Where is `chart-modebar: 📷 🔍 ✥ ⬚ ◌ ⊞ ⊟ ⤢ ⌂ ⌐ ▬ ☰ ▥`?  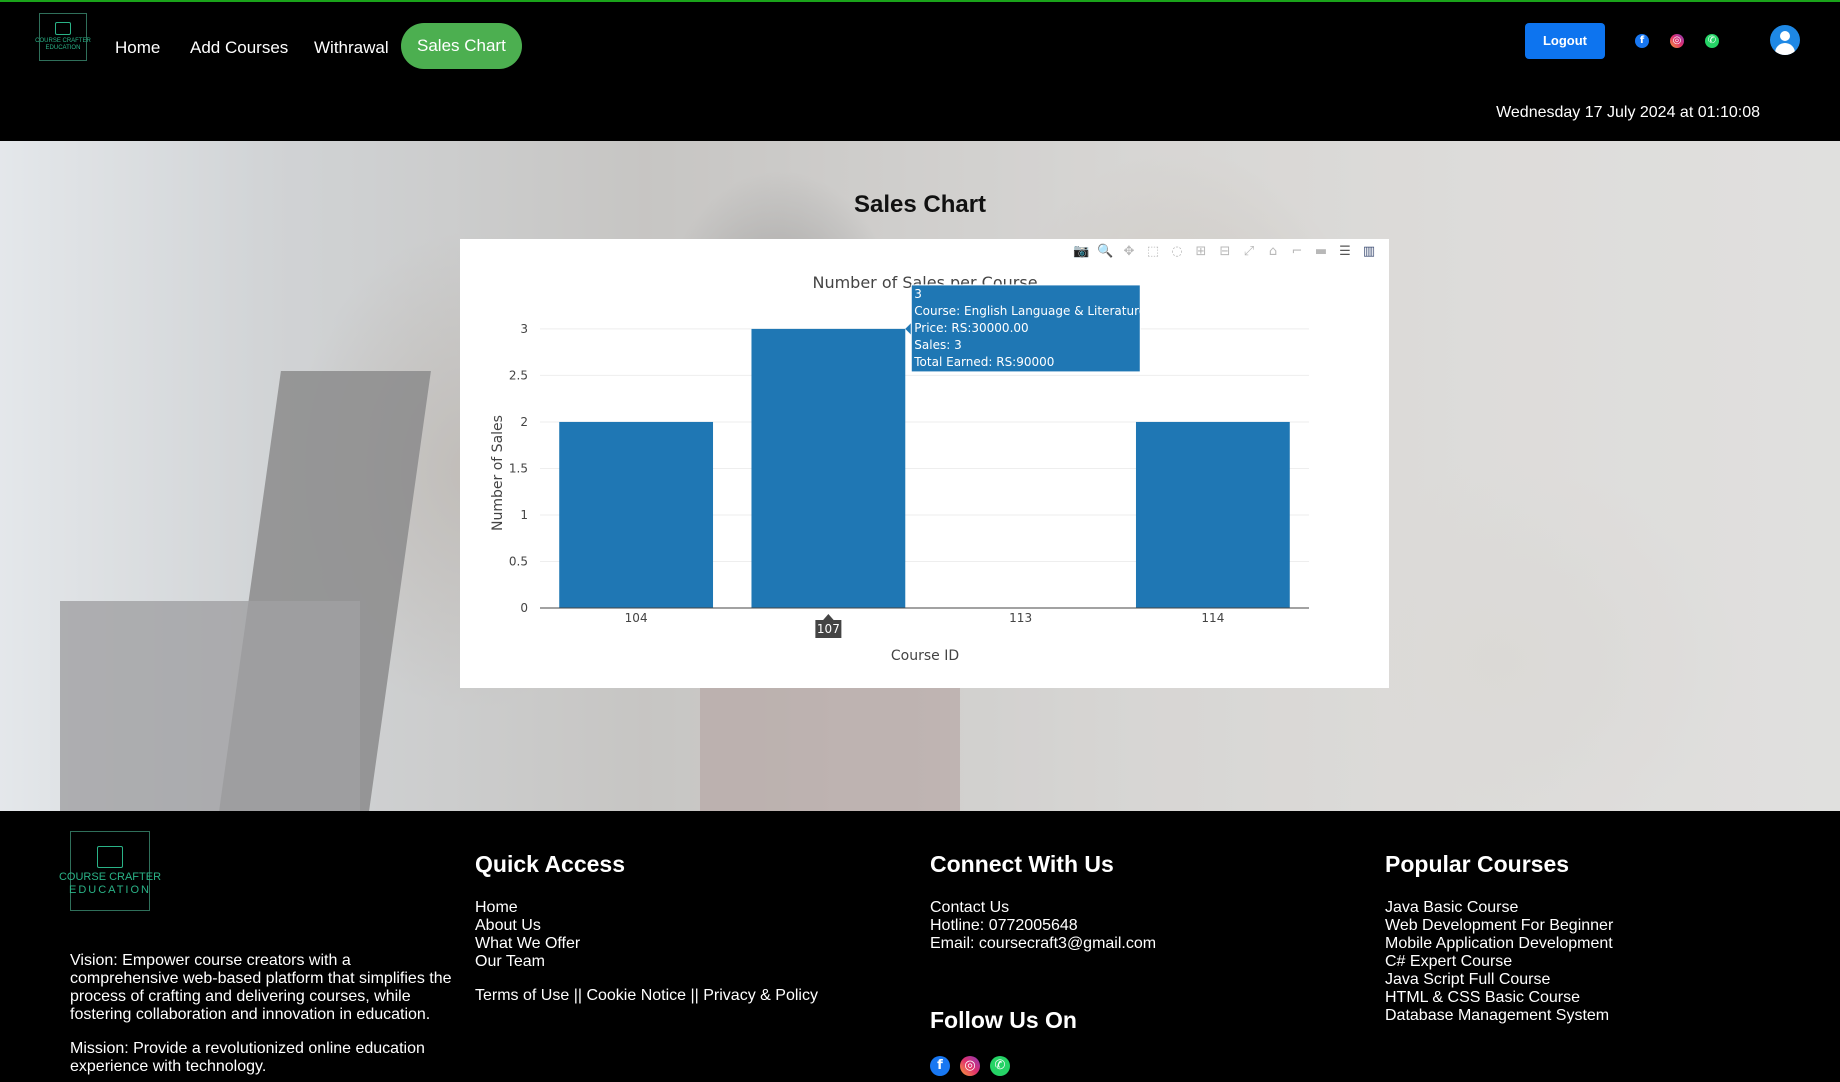
chart-modebar: 📷 🔍 ✥ ⬚ ◌ ⊞ ⊟ ⤢ ⌂ ⌐ ▬ ☰ ▥ is located at coordinates (1225, 252).